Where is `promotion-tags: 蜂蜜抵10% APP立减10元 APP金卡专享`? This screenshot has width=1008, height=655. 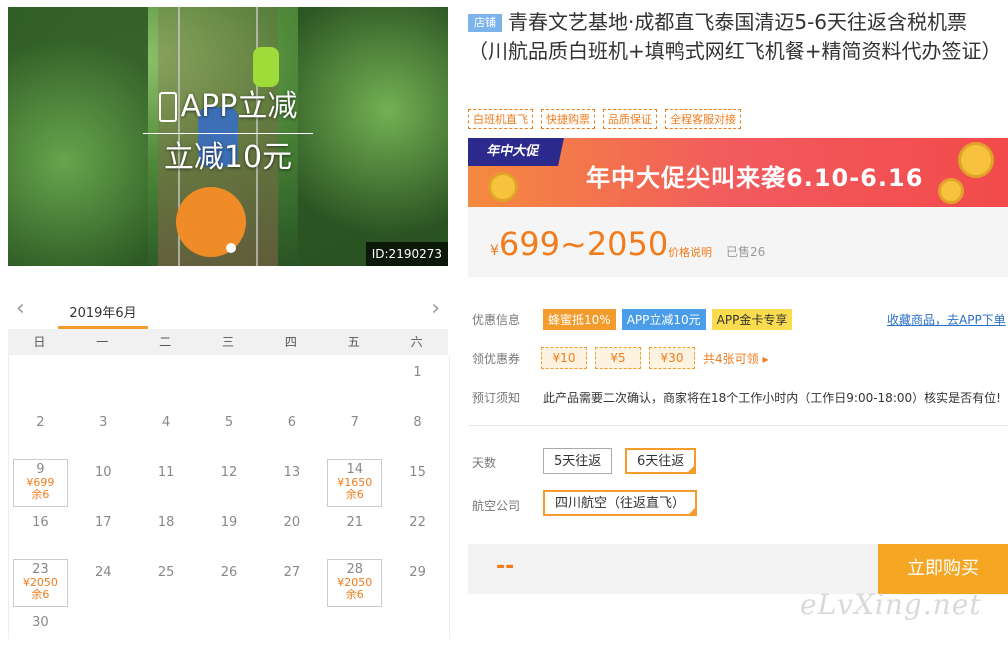
promotion-tags: 蜂蜜抵10% APP立减10元 APP金卡专享 is located at coordinates (668, 319).